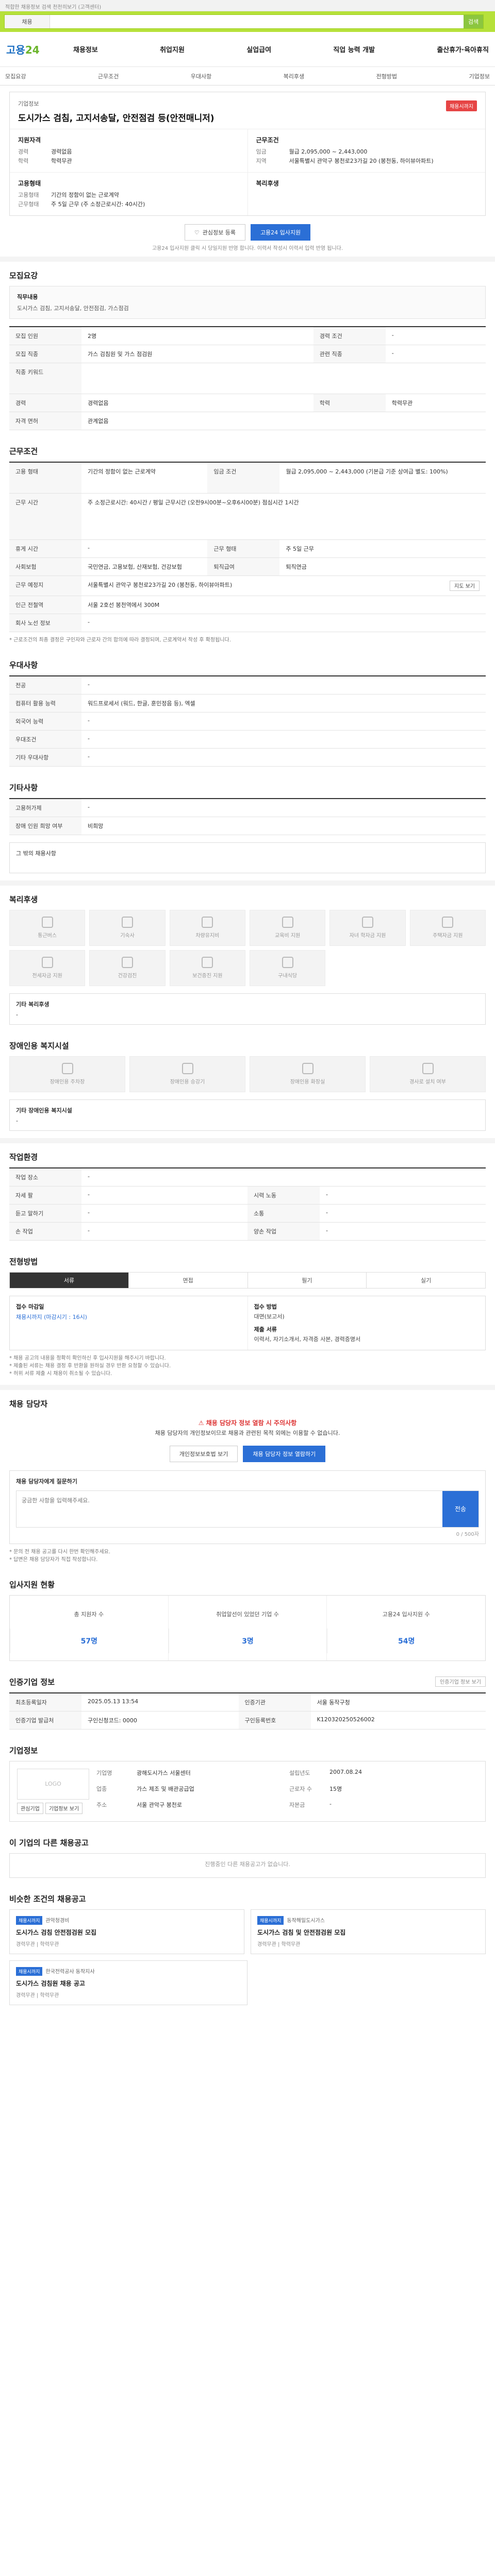 This screenshot has height=2576, width=495. Describe the element at coordinates (23, 1157) in the screenshot. I see `section-title: 작업환경` at that location.